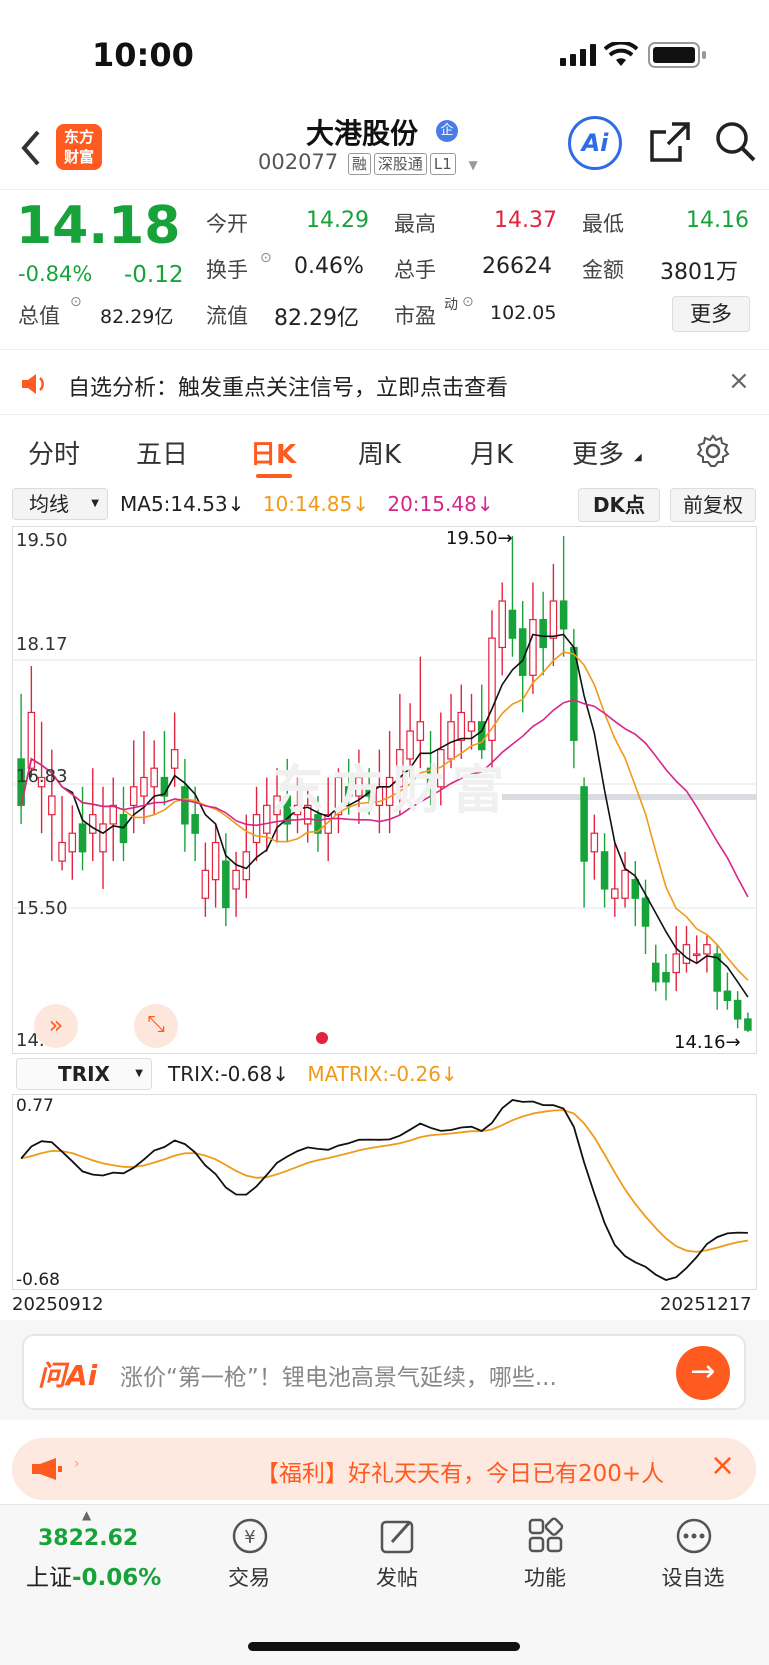 The height and width of the screenshot is (1665, 769). Describe the element at coordinates (30, 148) in the screenshot. I see `back-icon` at that location.